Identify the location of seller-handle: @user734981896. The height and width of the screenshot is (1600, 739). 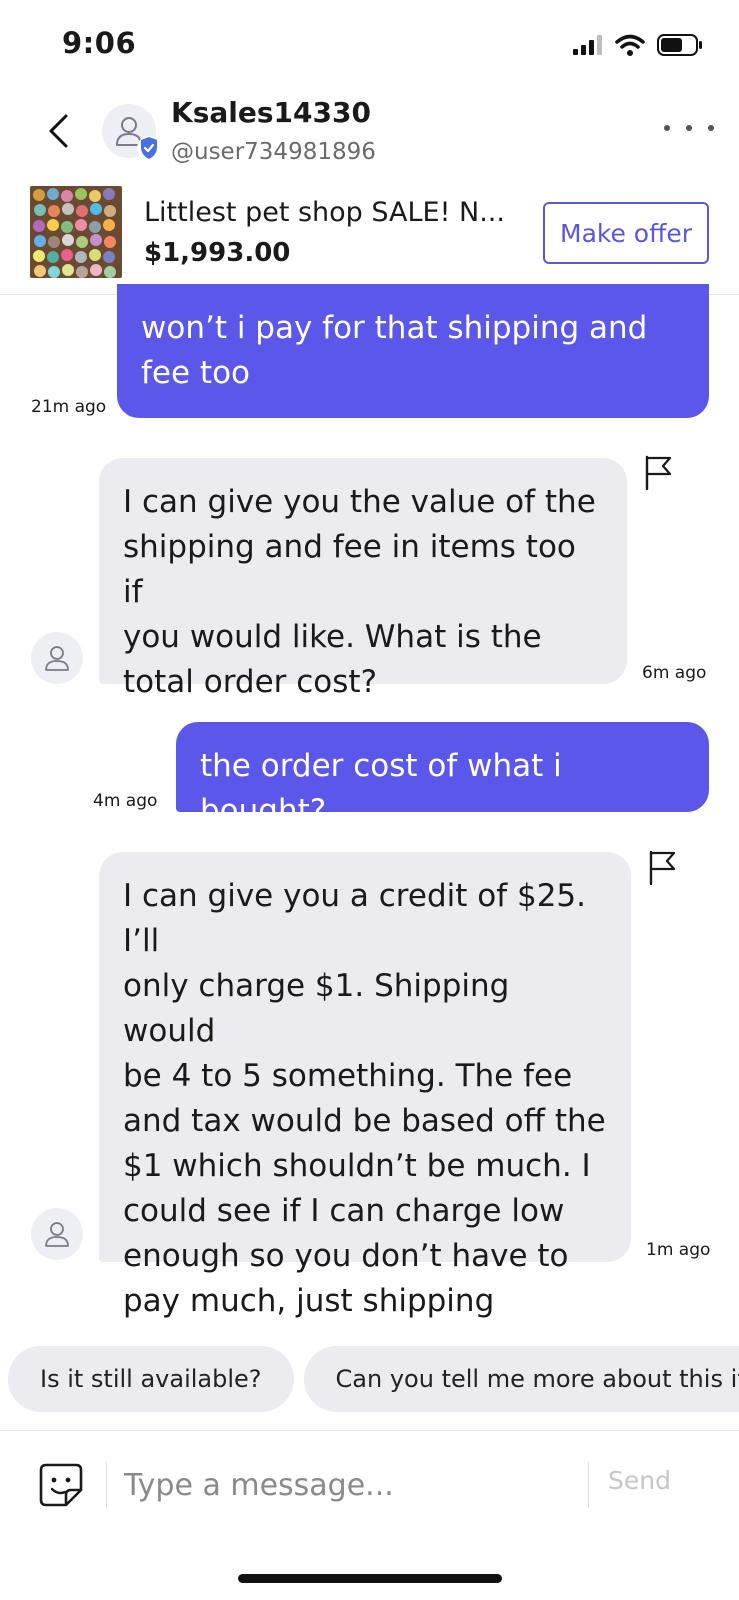
(273, 152).